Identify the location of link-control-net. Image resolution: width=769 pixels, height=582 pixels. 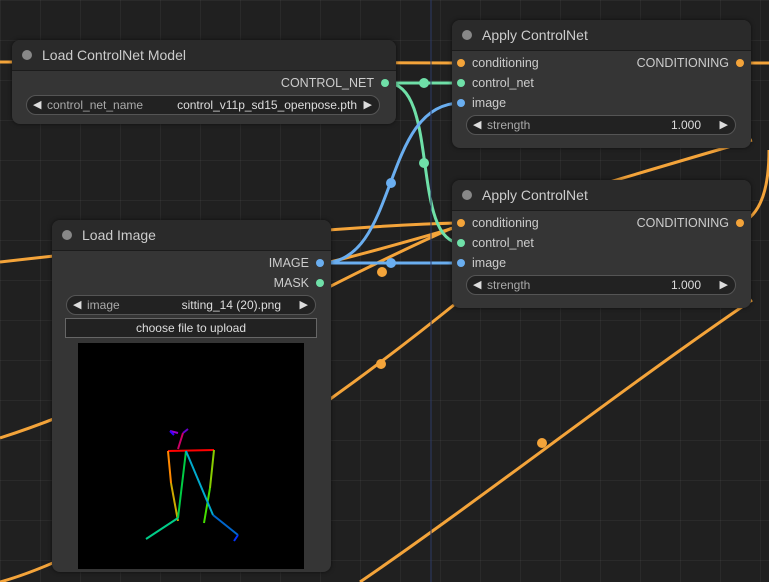
(424, 163).